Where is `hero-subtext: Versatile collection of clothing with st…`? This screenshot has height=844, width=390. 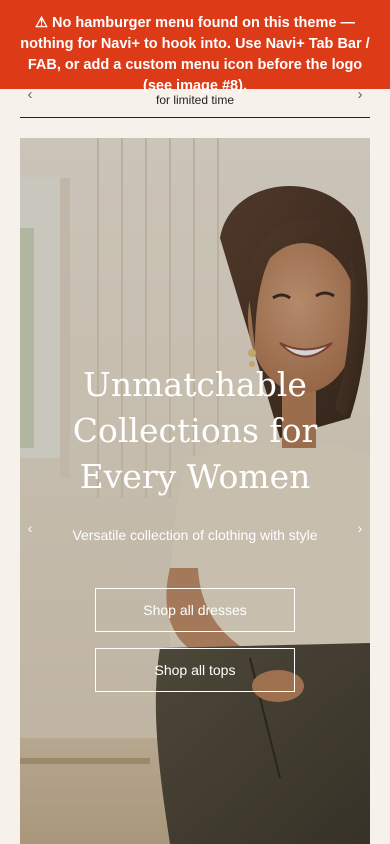
hero-subtext: Versatile collection of clothing with st… is located at coordinates (195, 535).